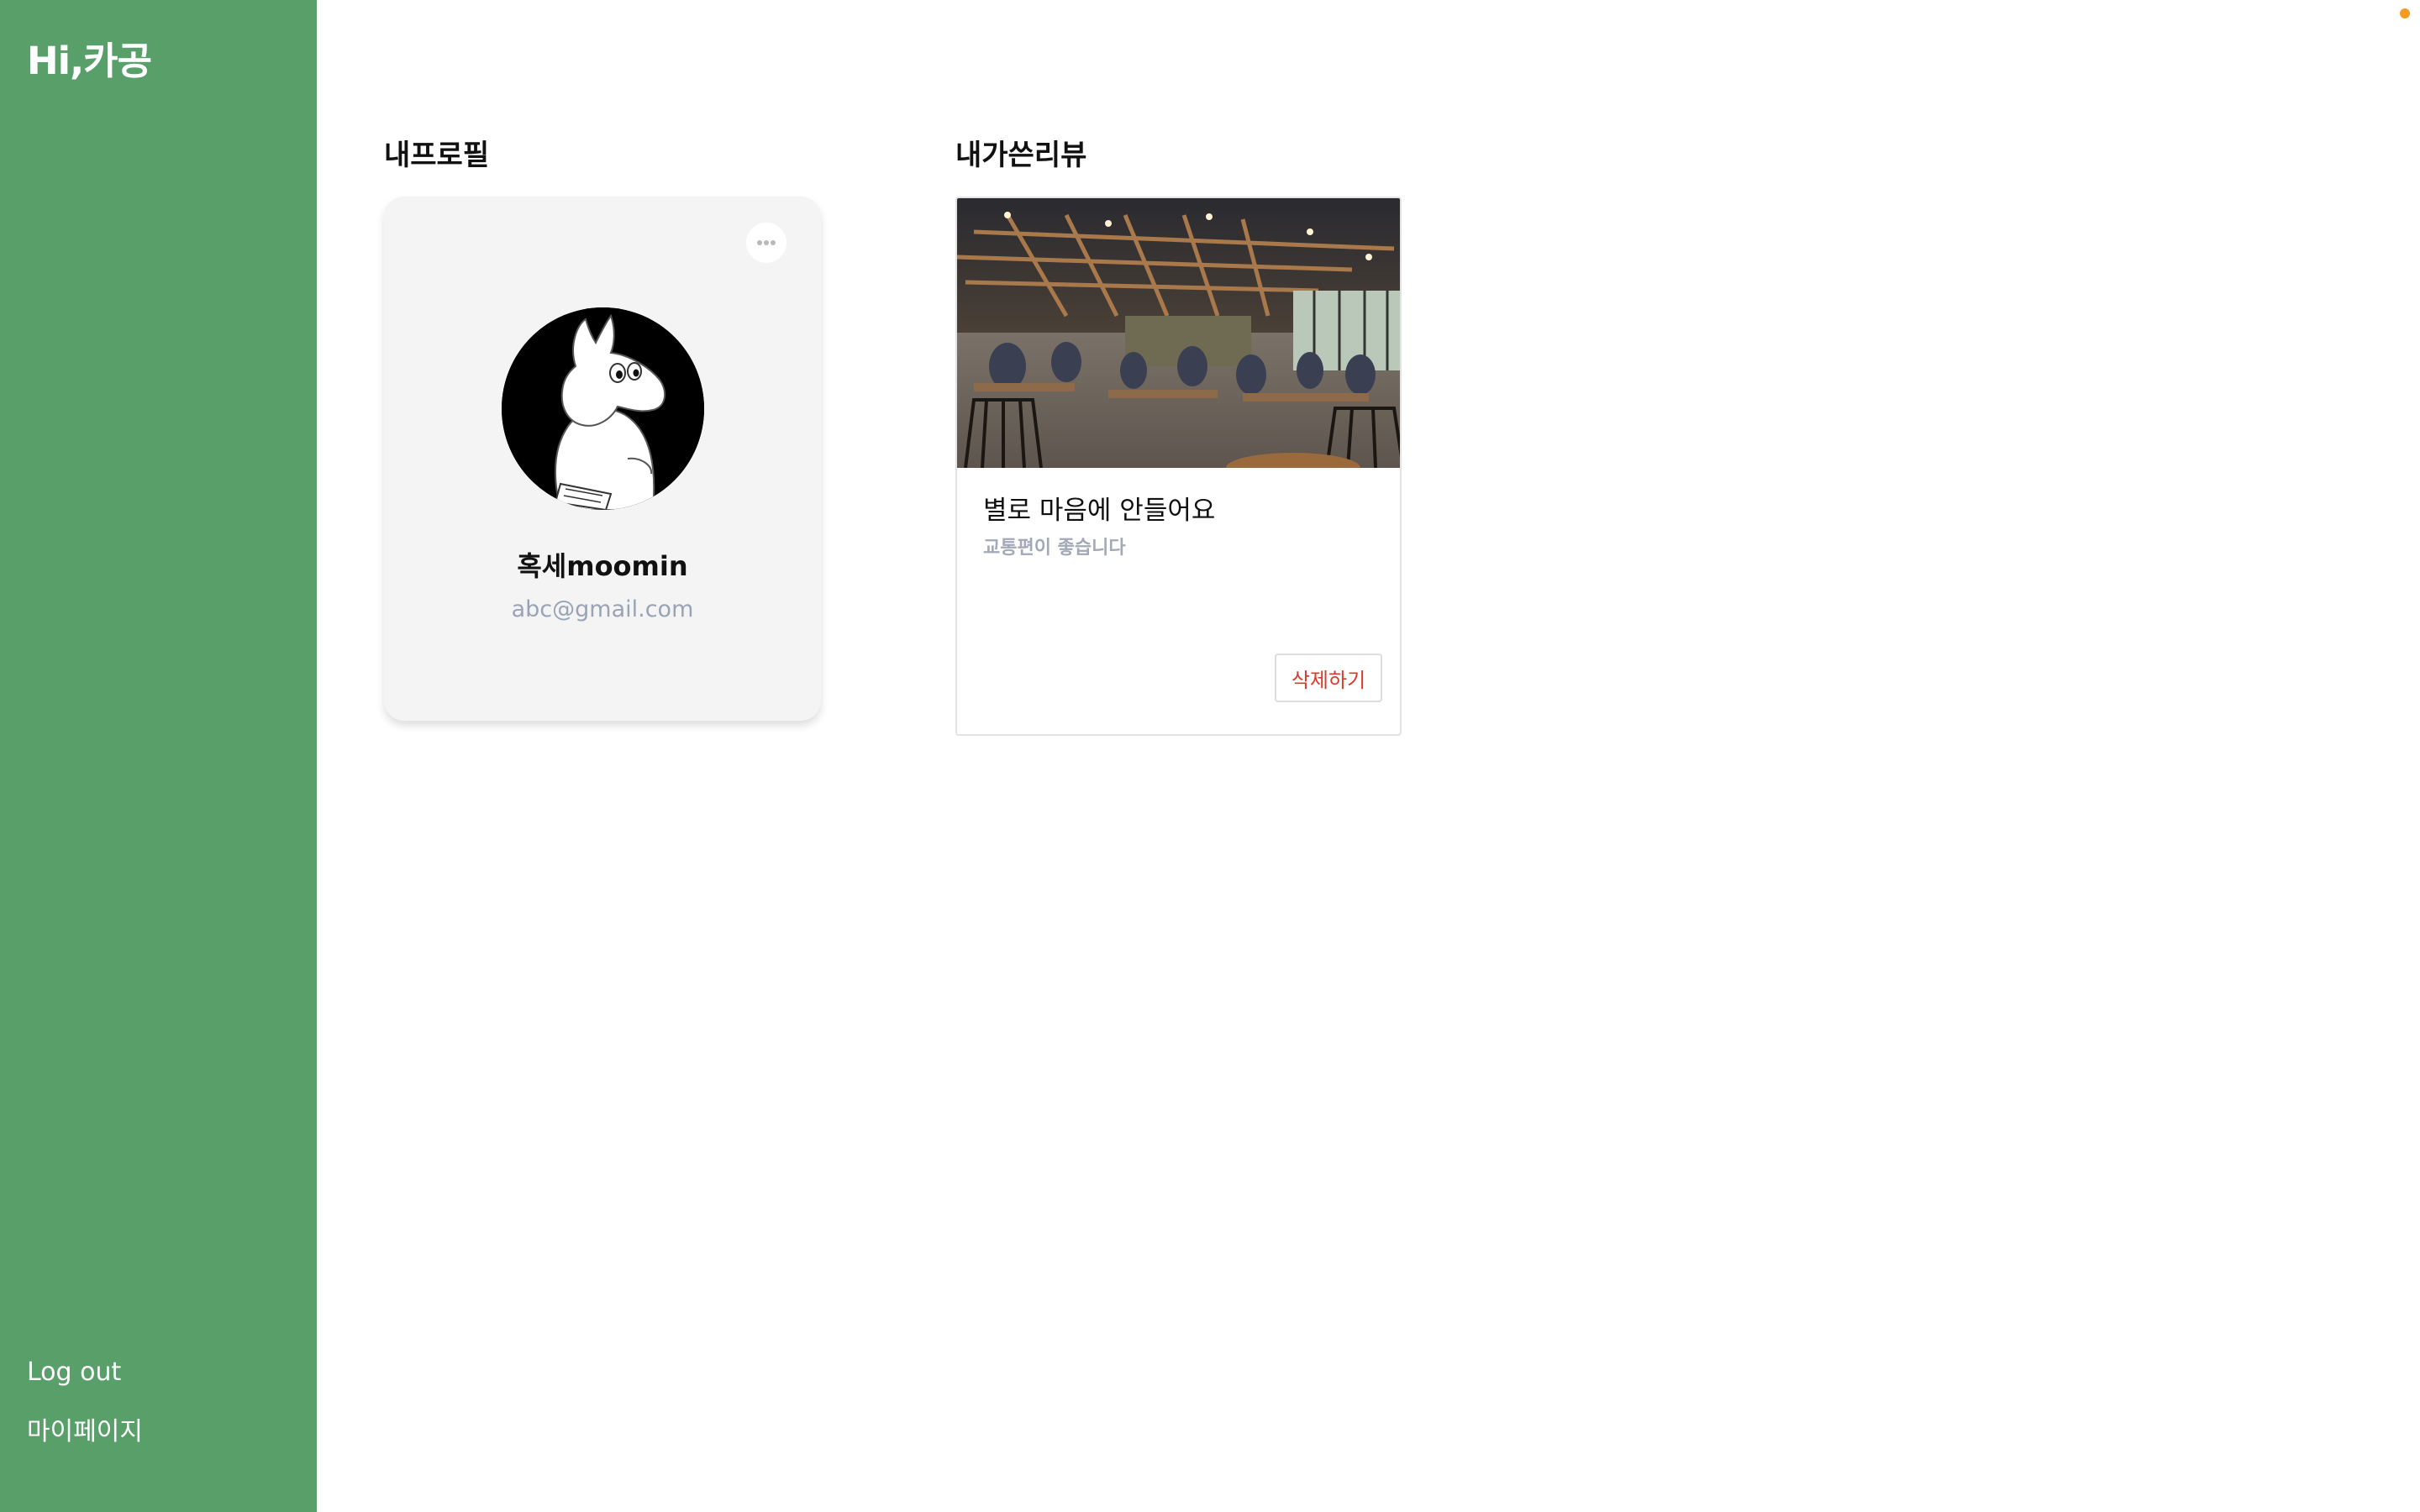 The width and height of the screenshot is (2420, 1512). Describe the element at coordinates (1054, 548) in the screenshot. I see `review-body: 교통편이 좋습니다` at that location.